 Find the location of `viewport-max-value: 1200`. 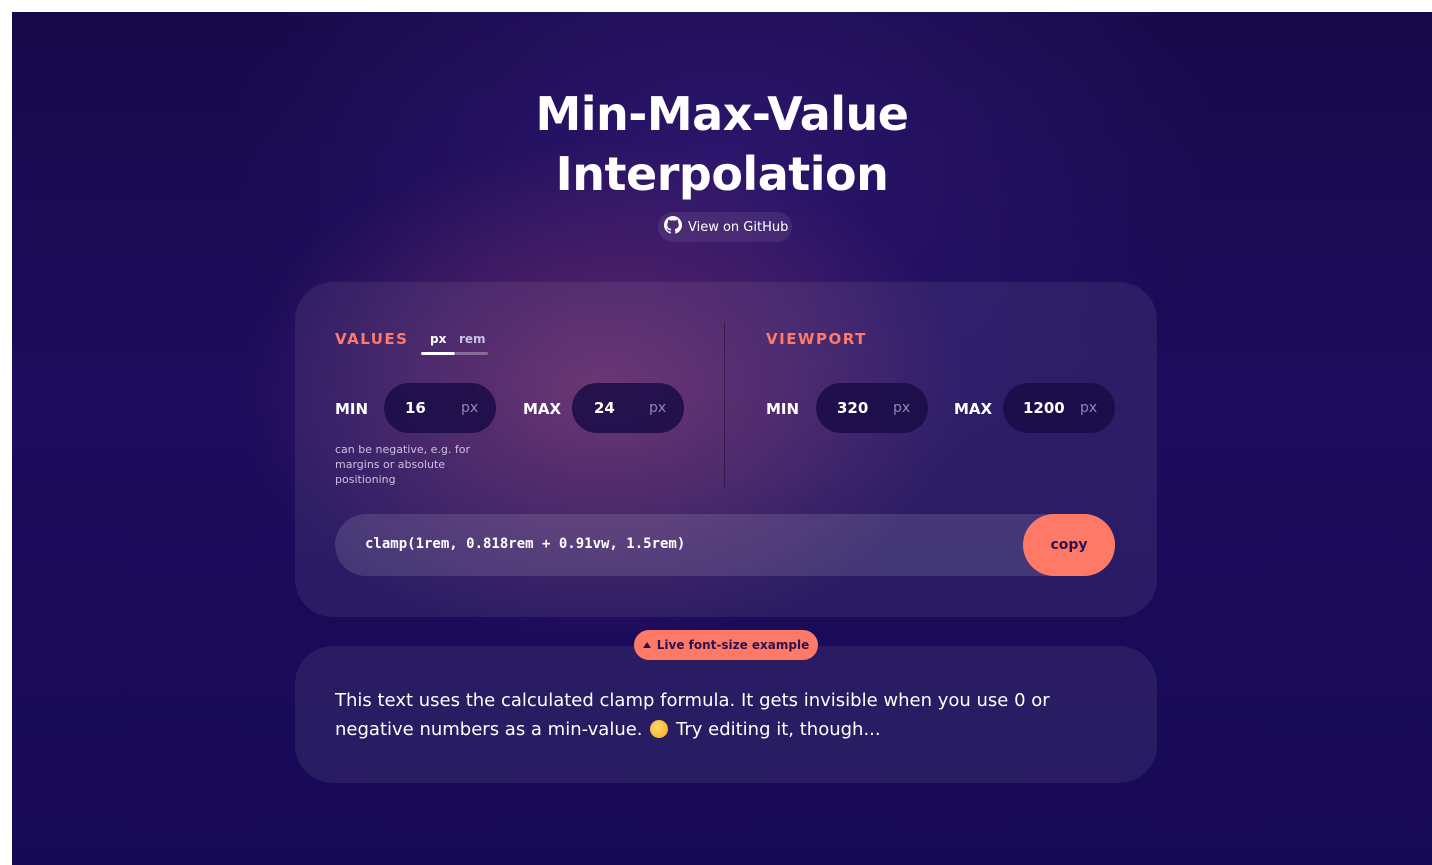

viewport-max-value: 1200 is located at coordinates (1044, 408).